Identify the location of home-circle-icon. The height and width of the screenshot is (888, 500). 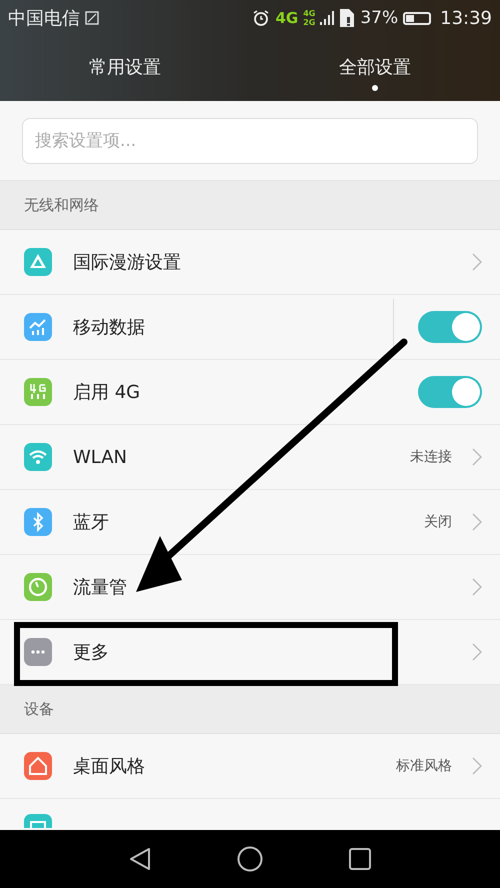
(250, 859).